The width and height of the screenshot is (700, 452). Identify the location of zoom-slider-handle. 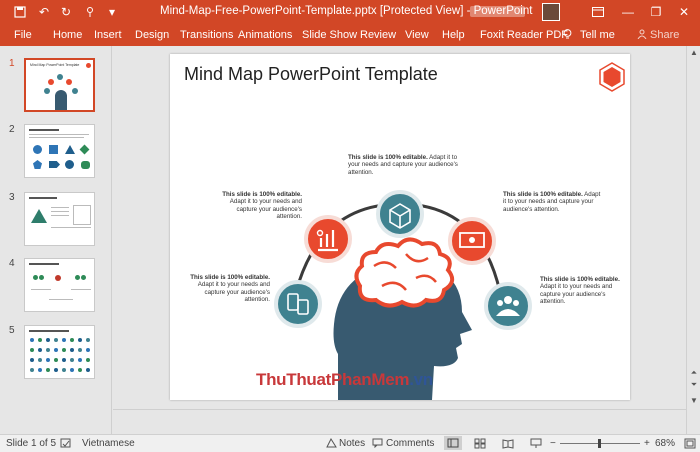
(599, 443).